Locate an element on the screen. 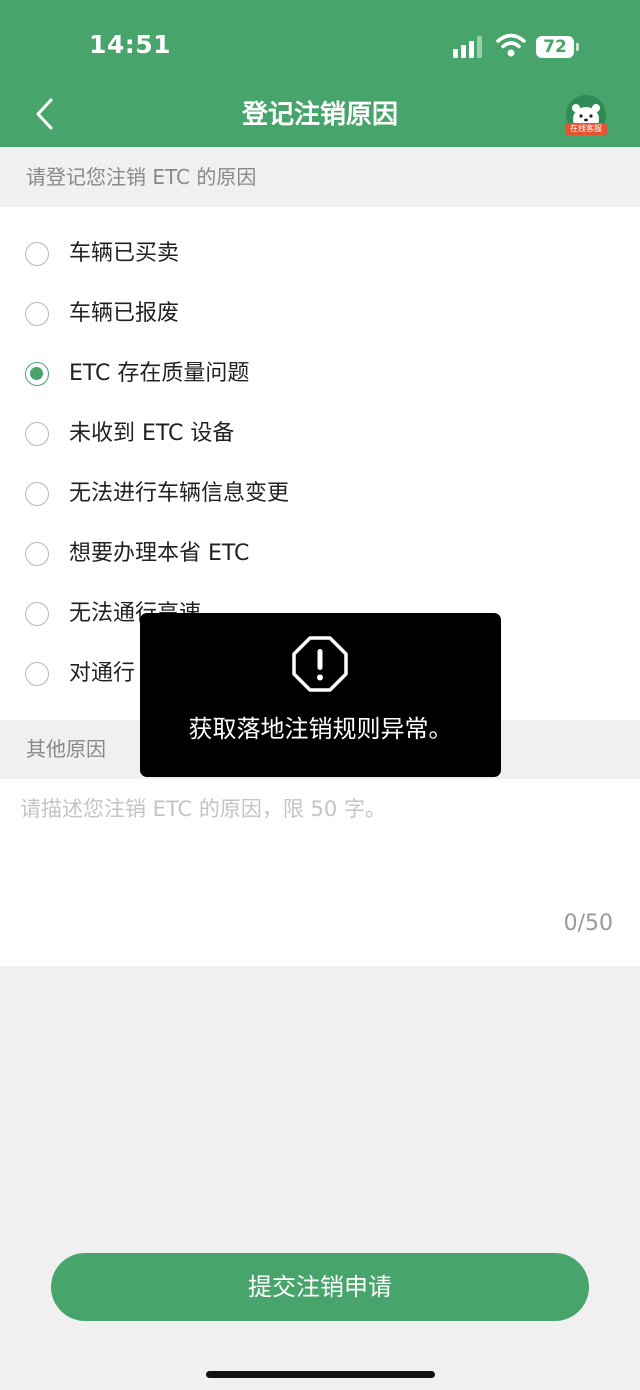 This screenshot has height=1390, width=640. status-time: 14:51 is located at coordinates (130, 44).